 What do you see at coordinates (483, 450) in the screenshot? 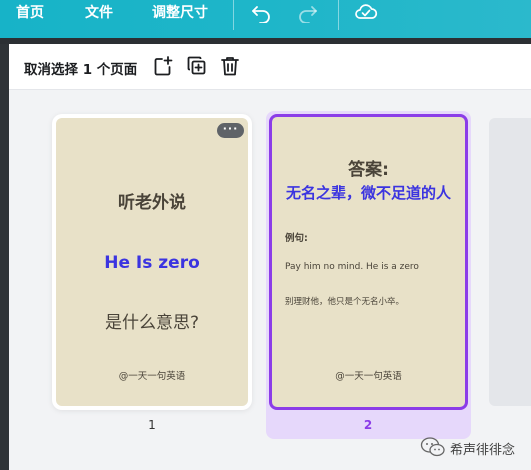
I see `watermark-text: 希声徘徘念` at bounding box center [483, 450].